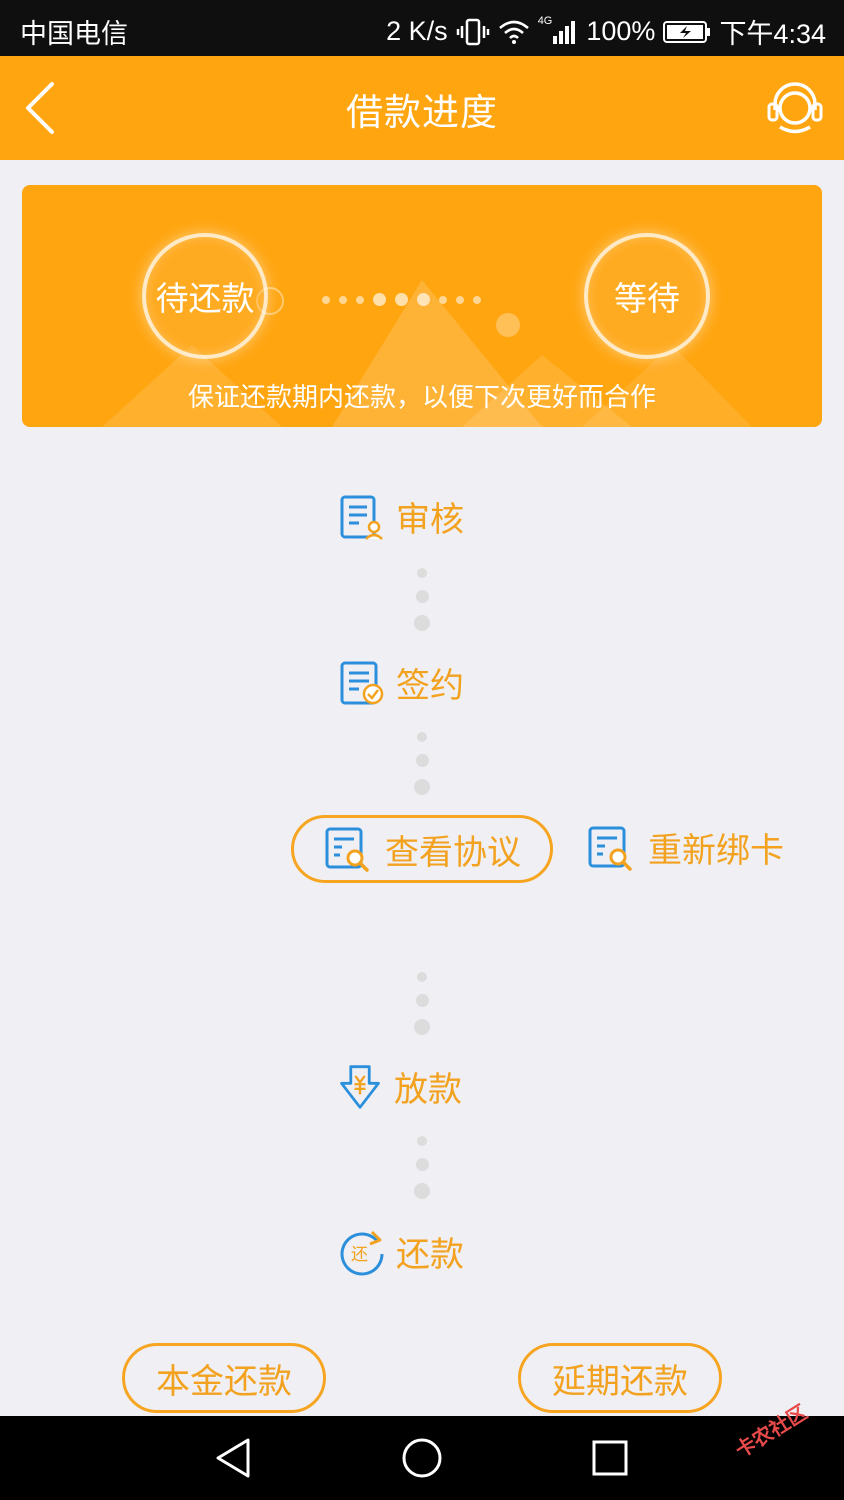 This screenshot has height=1500, width=844. Describe the element at coordinates (401, 299) in the screenshot. I see `progress-dots` at that location.